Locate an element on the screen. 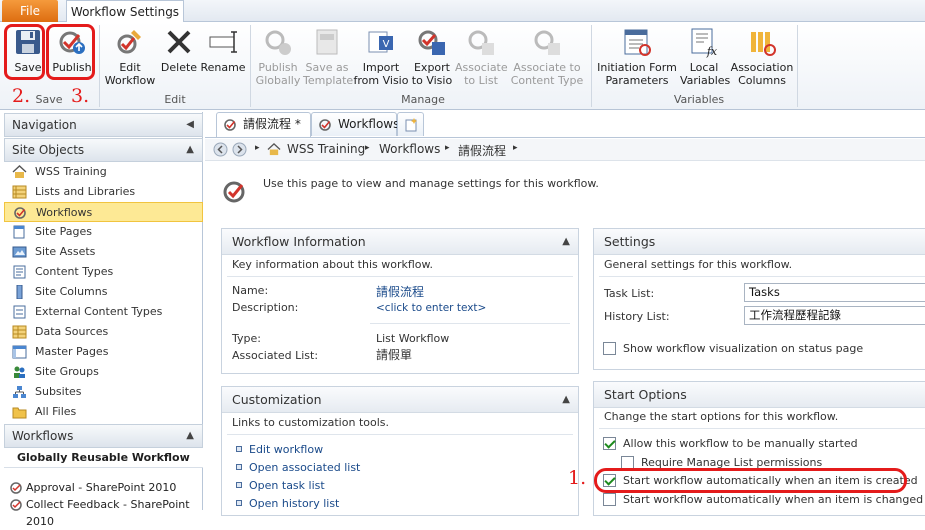 The width and height of the screenshot is (925, 530). open-history-list-link: Open history list is located at coordinates (294, 503).